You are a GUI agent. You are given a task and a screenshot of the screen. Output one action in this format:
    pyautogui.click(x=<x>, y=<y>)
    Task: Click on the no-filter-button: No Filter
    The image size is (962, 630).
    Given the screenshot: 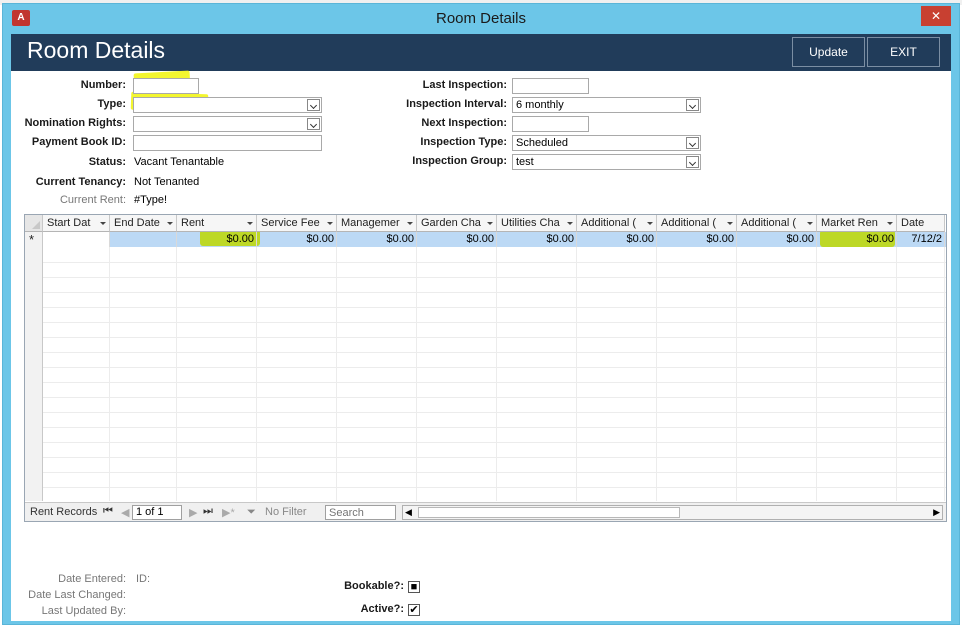 What is the action you would take?
    pyautogui.click(x=286, y=512)
    